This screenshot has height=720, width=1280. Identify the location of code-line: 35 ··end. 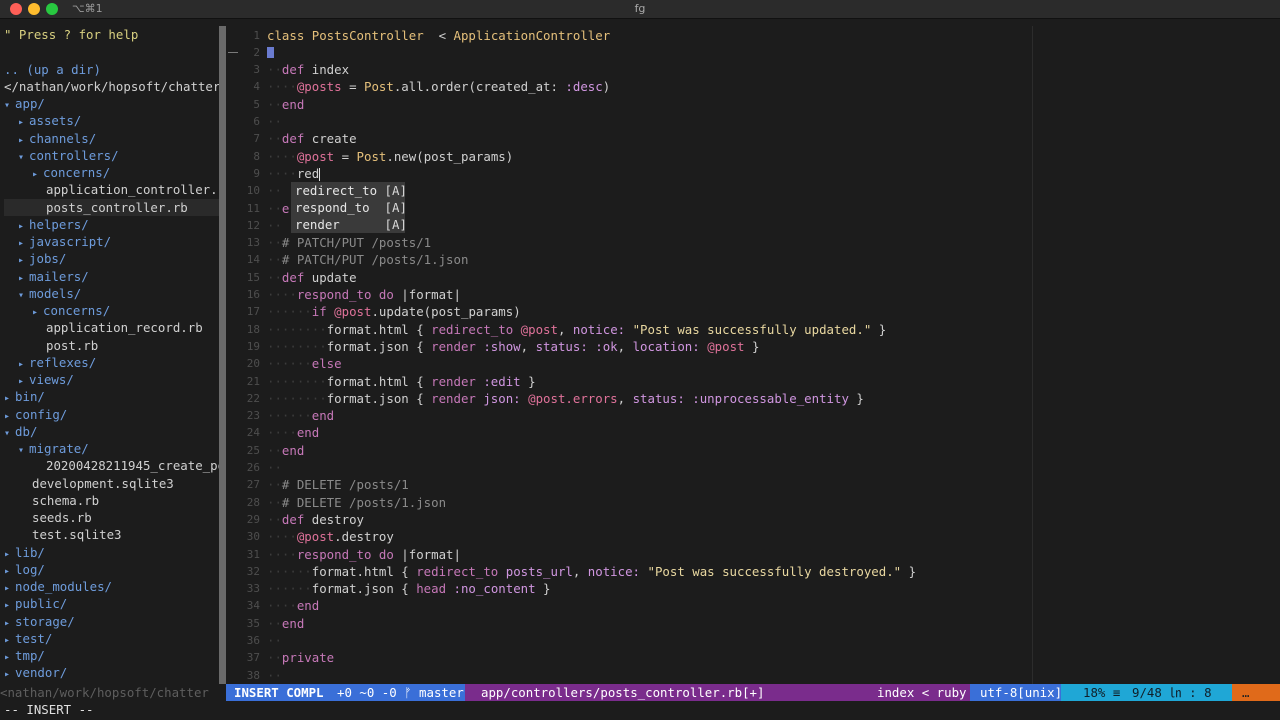
(753, 623).